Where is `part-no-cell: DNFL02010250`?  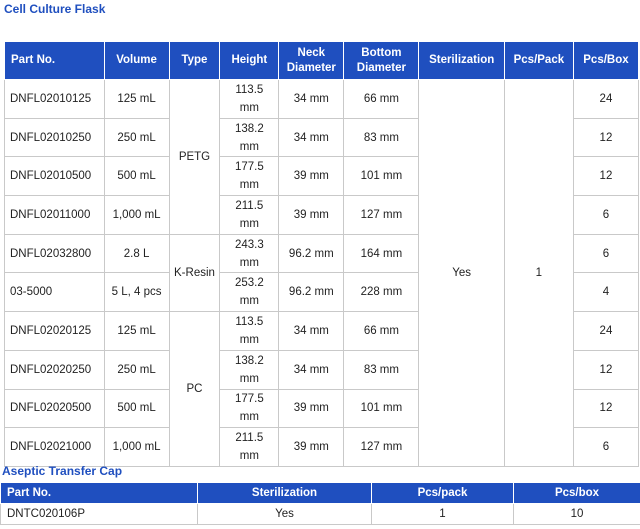 part-no-cell: DNFL02010250 is located at coordinates (54, 137).